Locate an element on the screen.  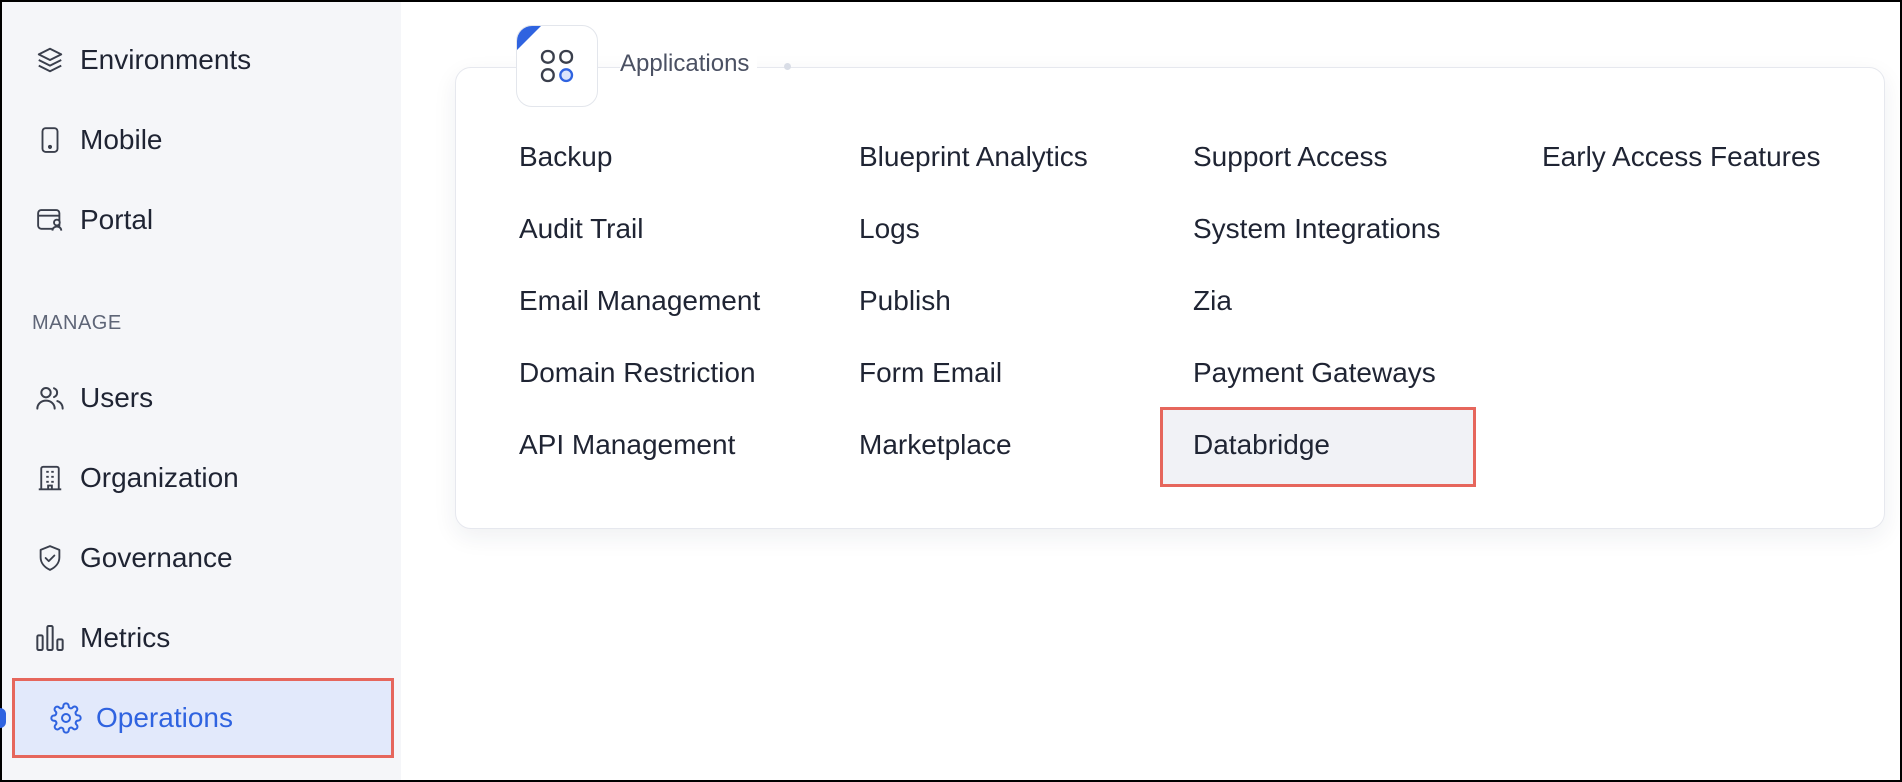
applications-icon-tile is located at coordinates (557, 66).